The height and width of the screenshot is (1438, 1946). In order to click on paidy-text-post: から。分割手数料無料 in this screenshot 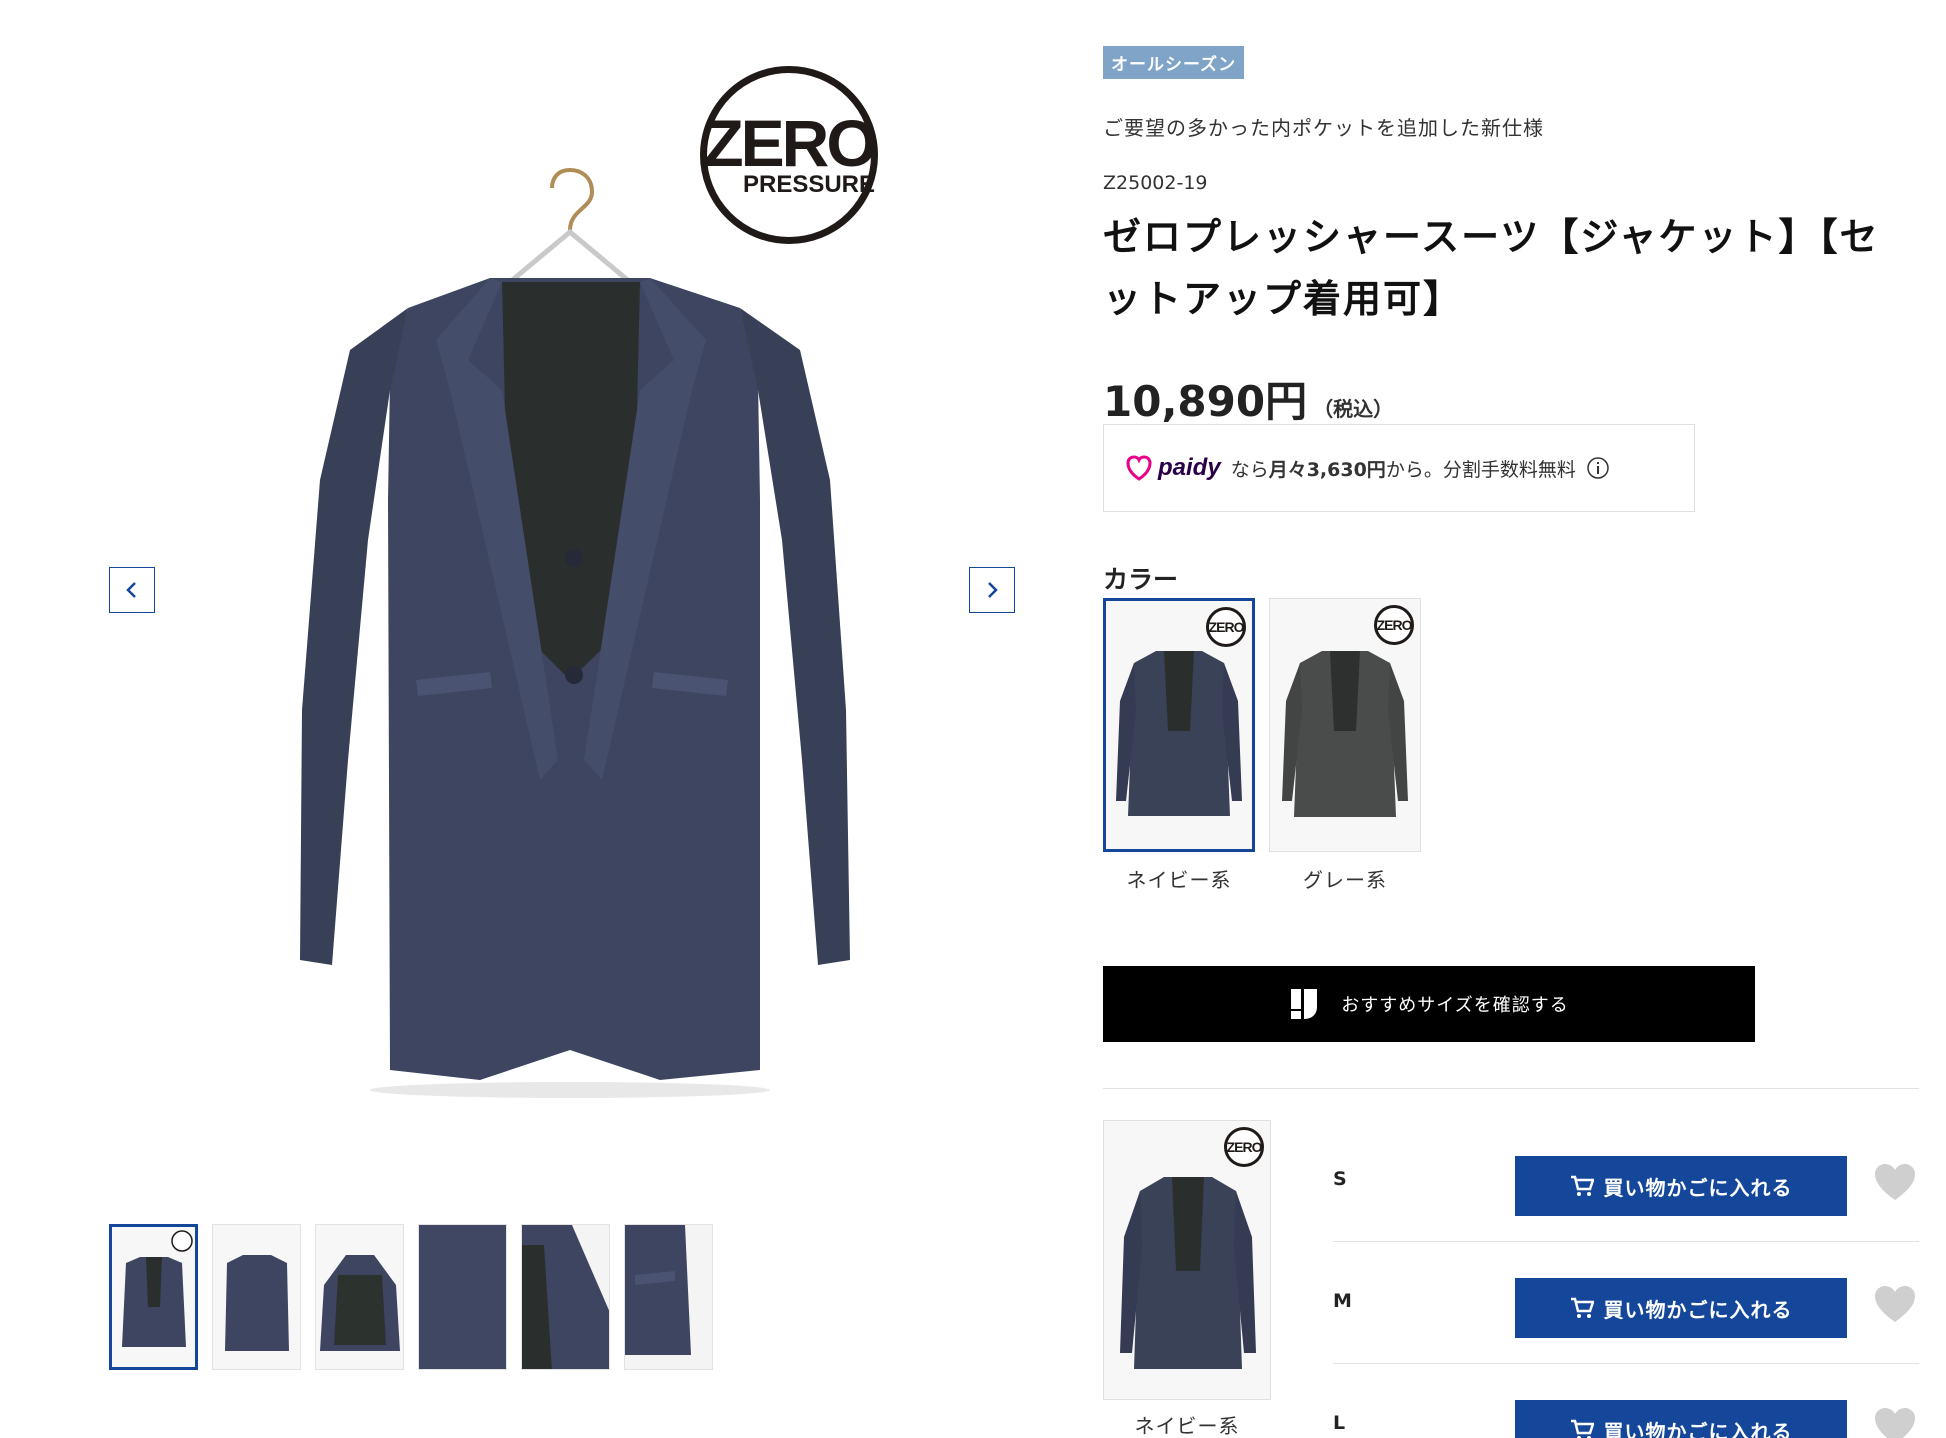, I will do `click(1480, 469)`.